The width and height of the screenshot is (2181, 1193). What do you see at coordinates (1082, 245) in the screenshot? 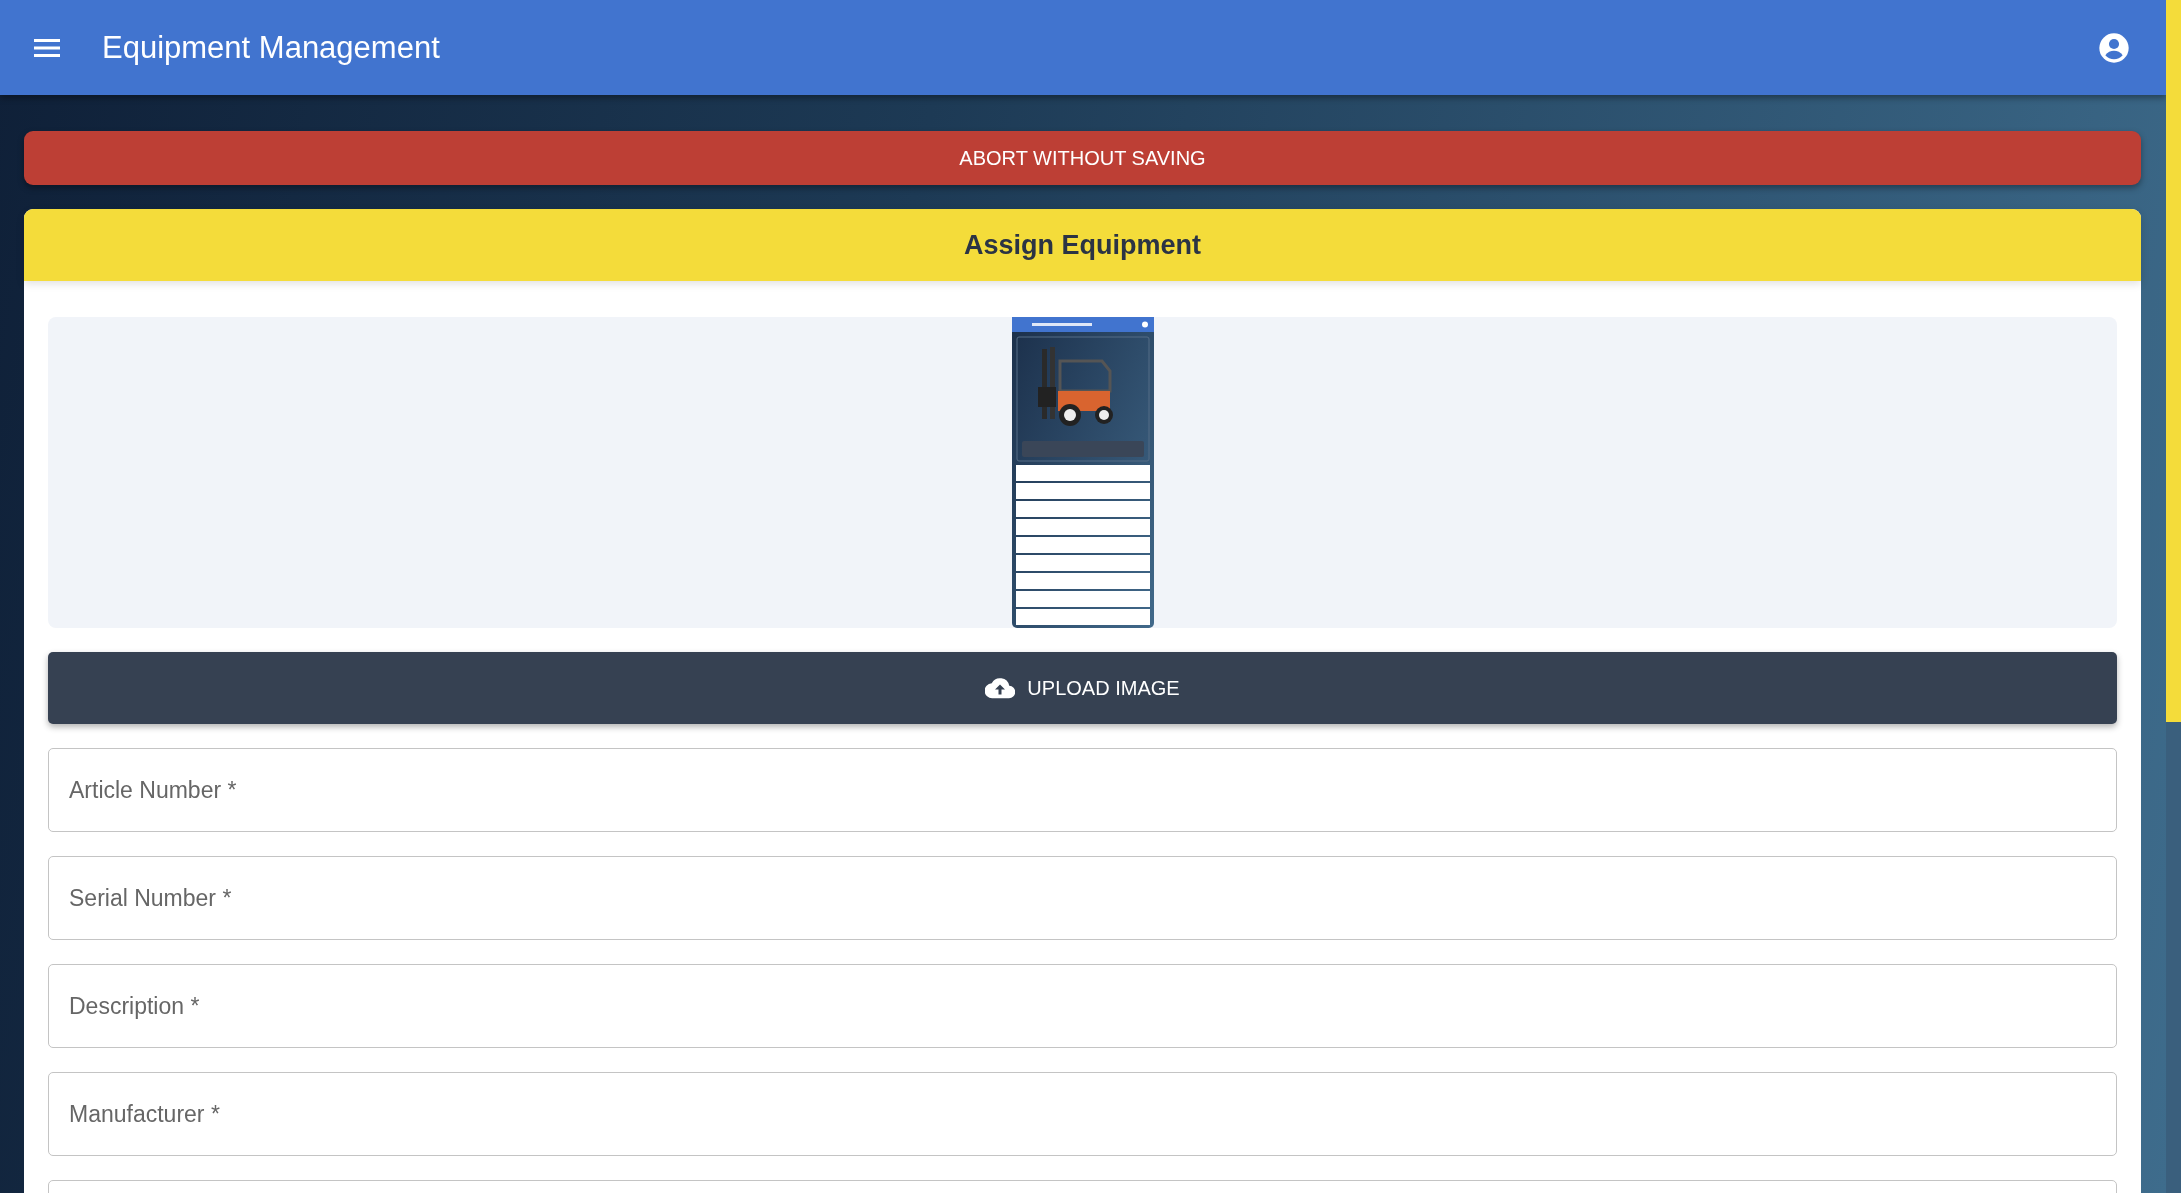
I see `card-title: Assign Equipment` at bounding box center [1082, 245].